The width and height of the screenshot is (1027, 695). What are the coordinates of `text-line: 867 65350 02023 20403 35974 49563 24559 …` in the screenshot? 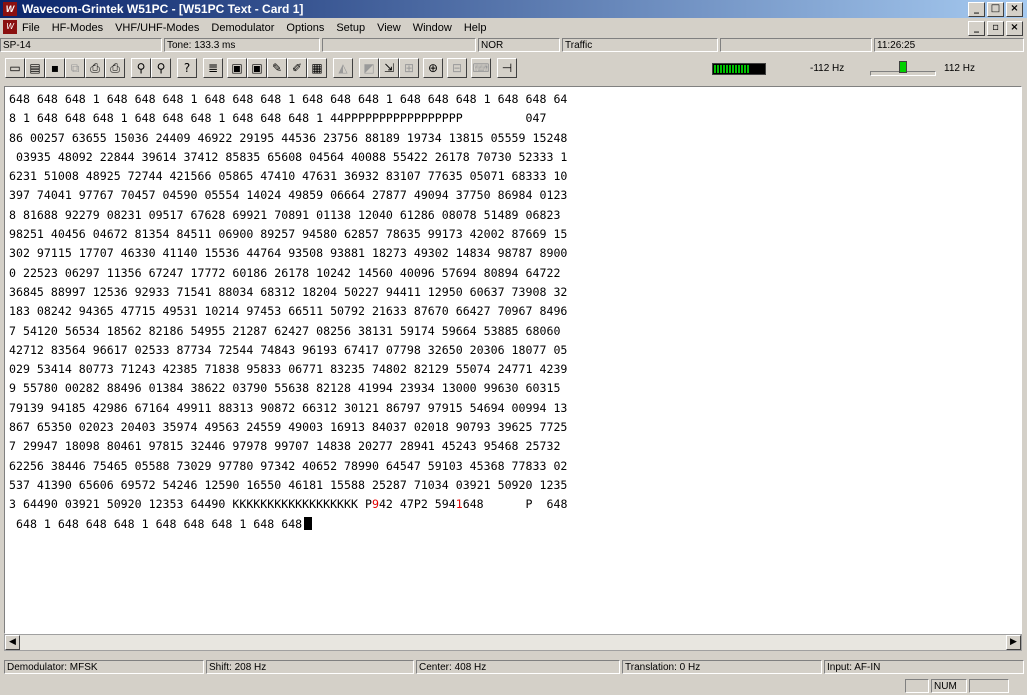 It's located at (288, 427).